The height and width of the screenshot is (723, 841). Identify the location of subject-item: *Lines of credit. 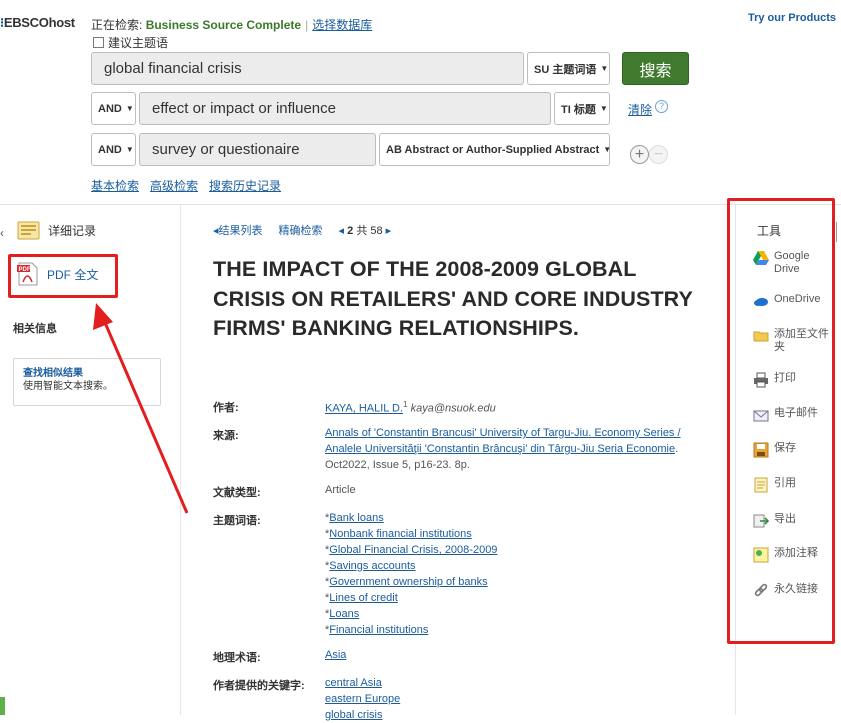
(411, 598).